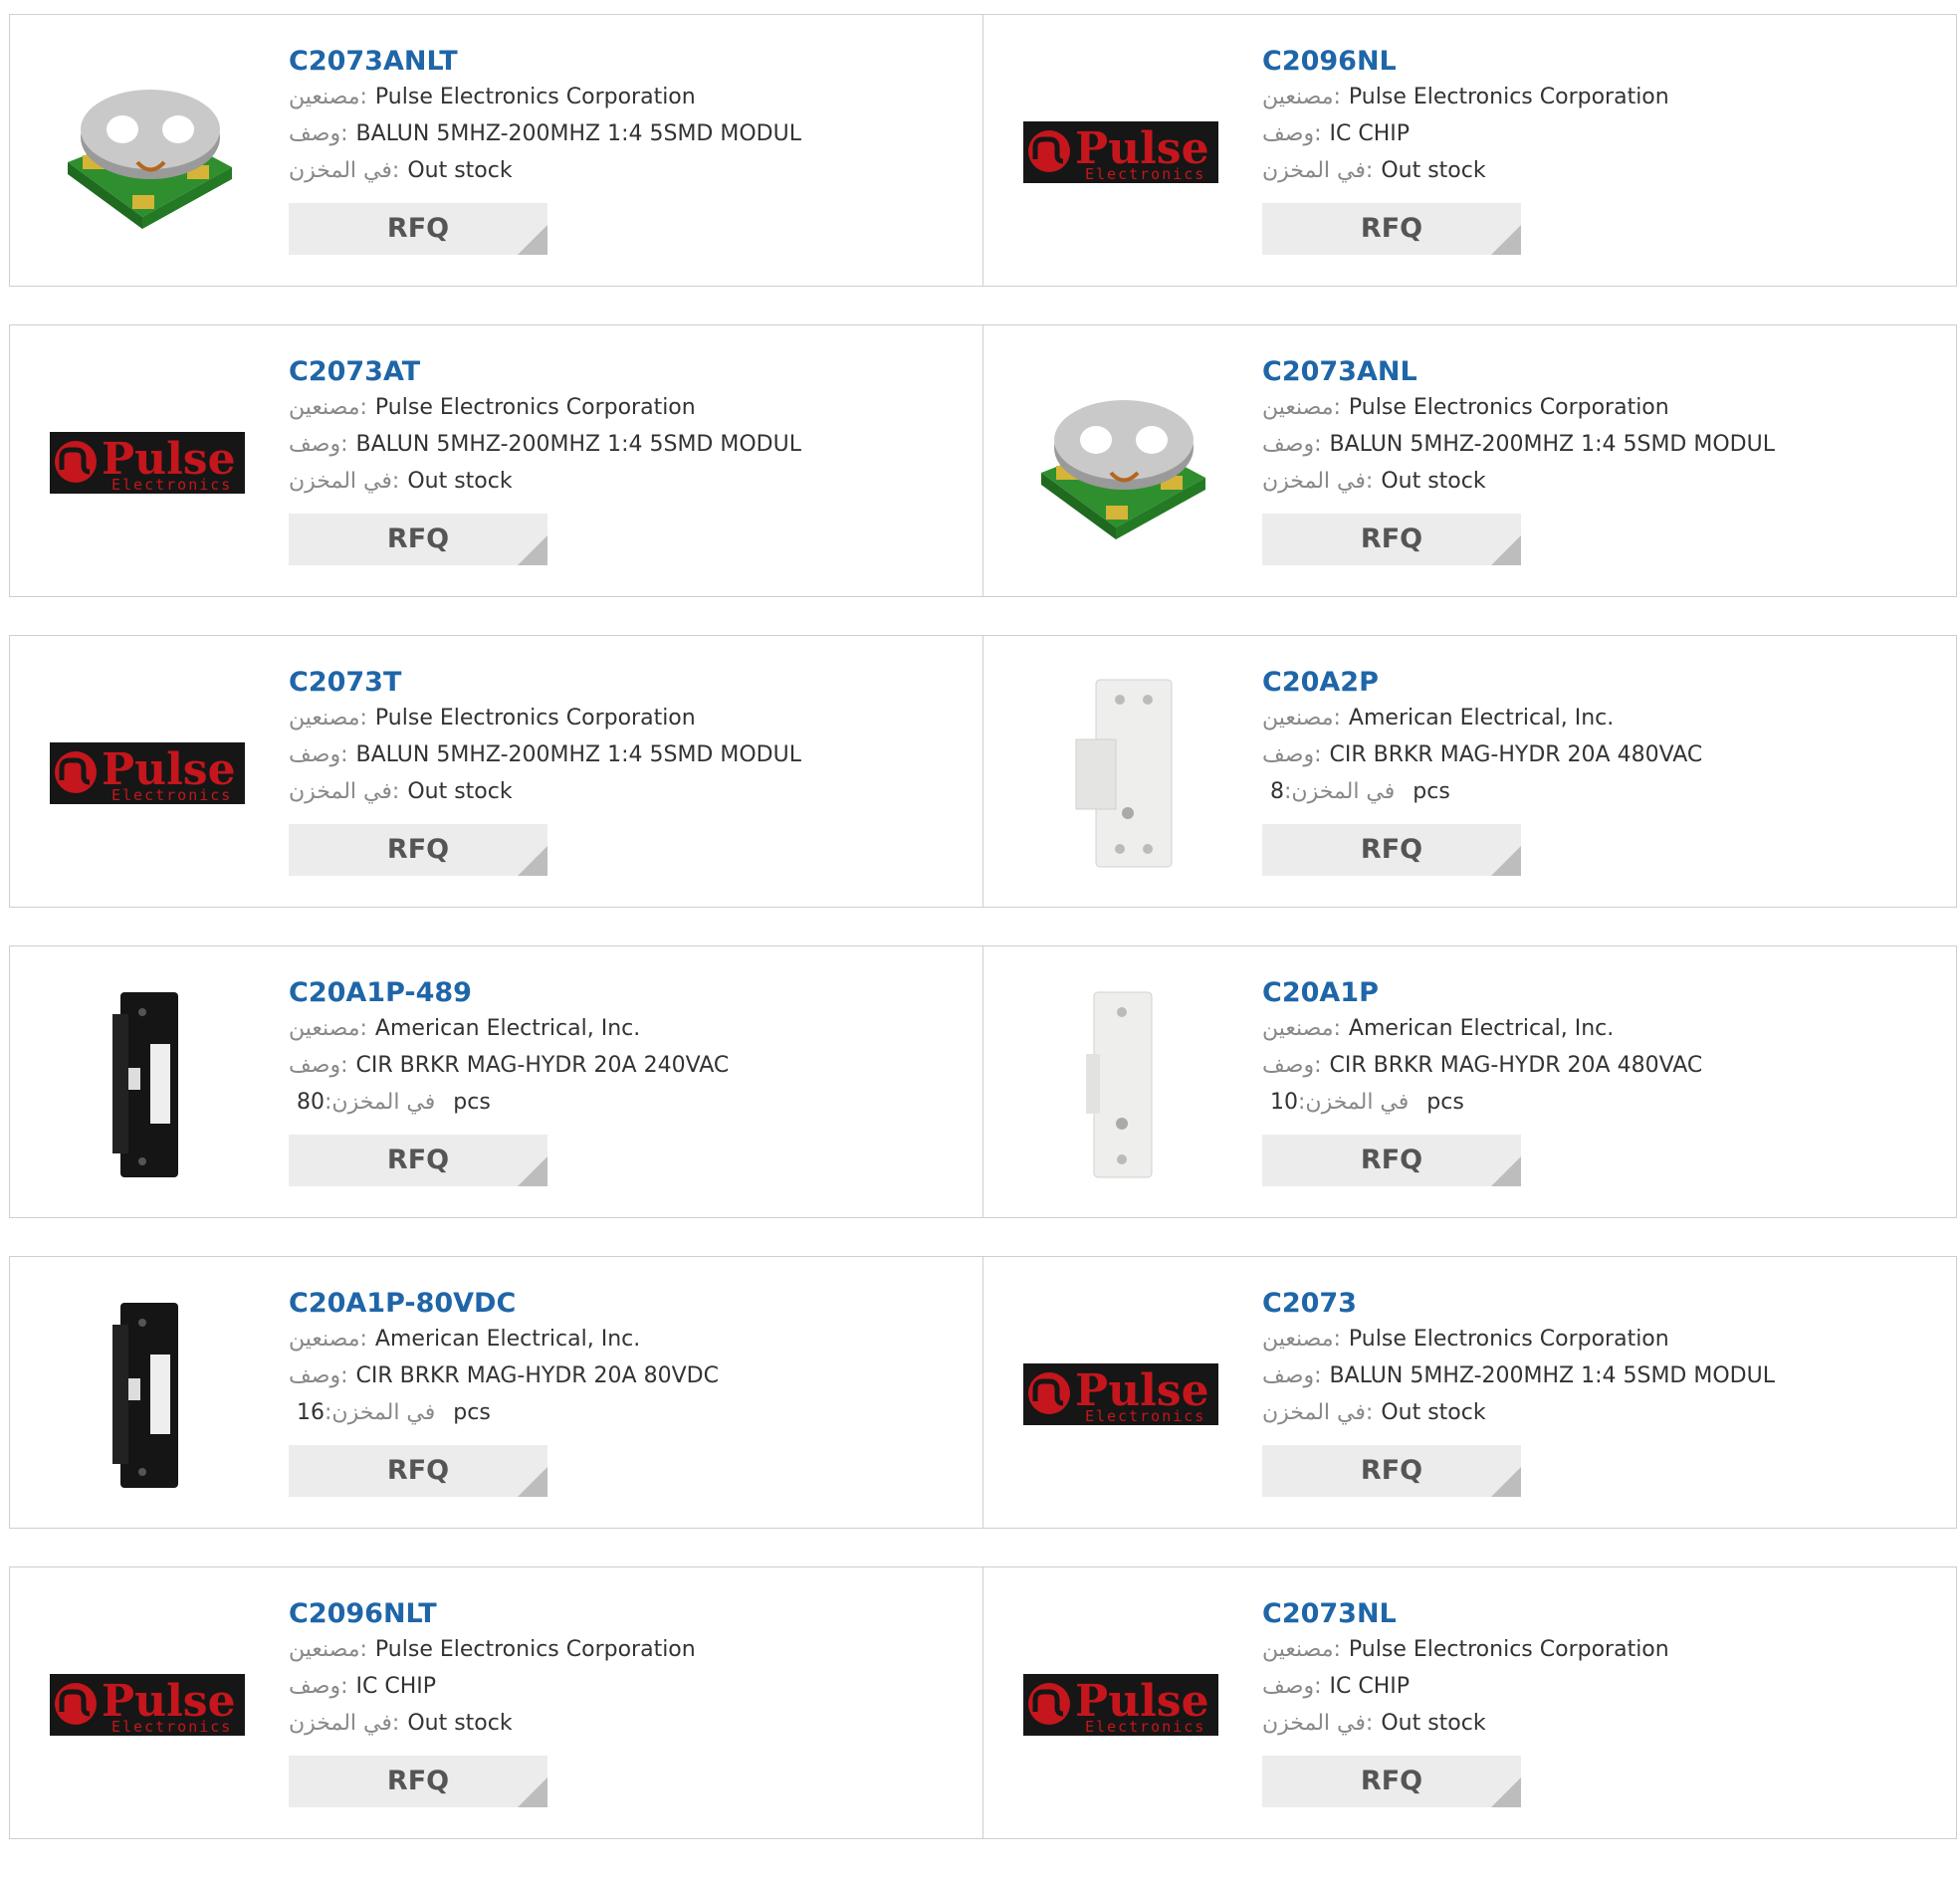  I want to click on part-number-link: C2096NL, so click(1604, 62).